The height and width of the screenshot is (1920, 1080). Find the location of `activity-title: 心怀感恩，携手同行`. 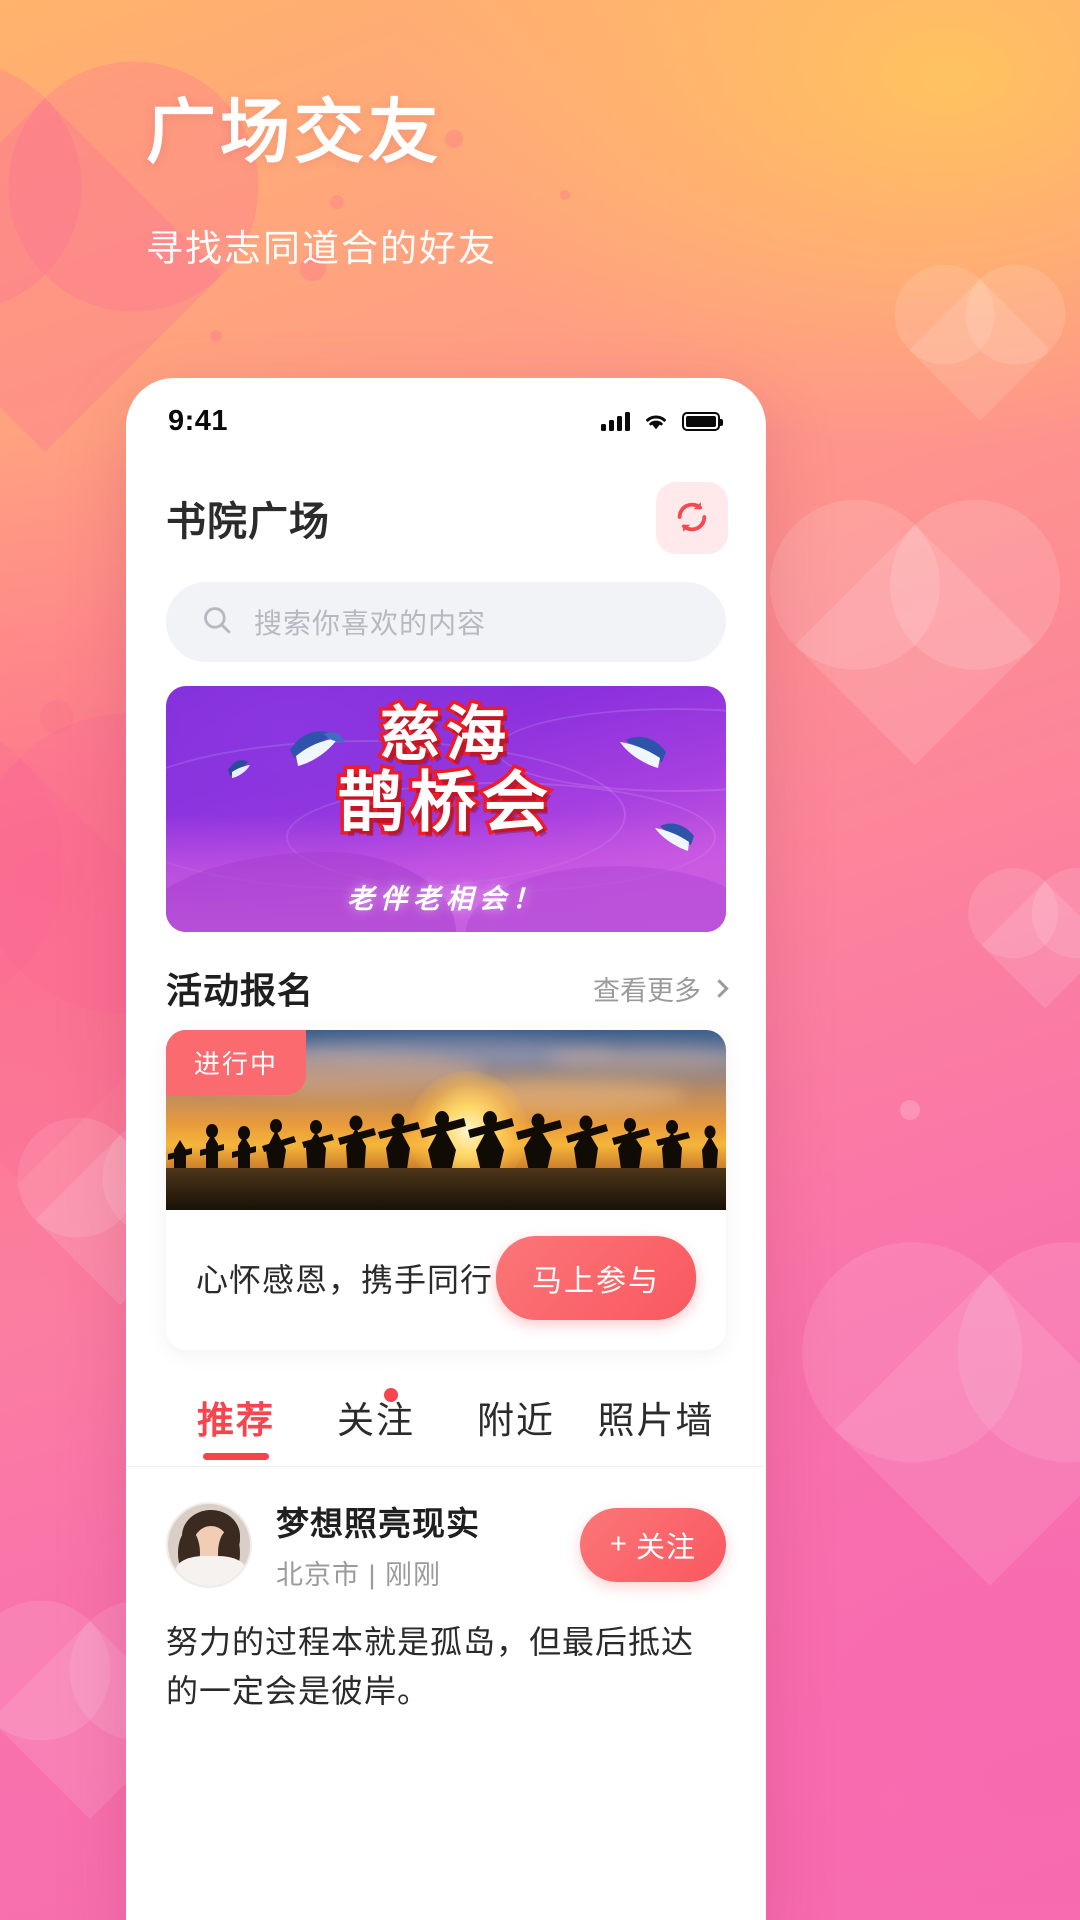

activity-title: 心怀感恩，携手同行 is located at coordinates (345, 1280).